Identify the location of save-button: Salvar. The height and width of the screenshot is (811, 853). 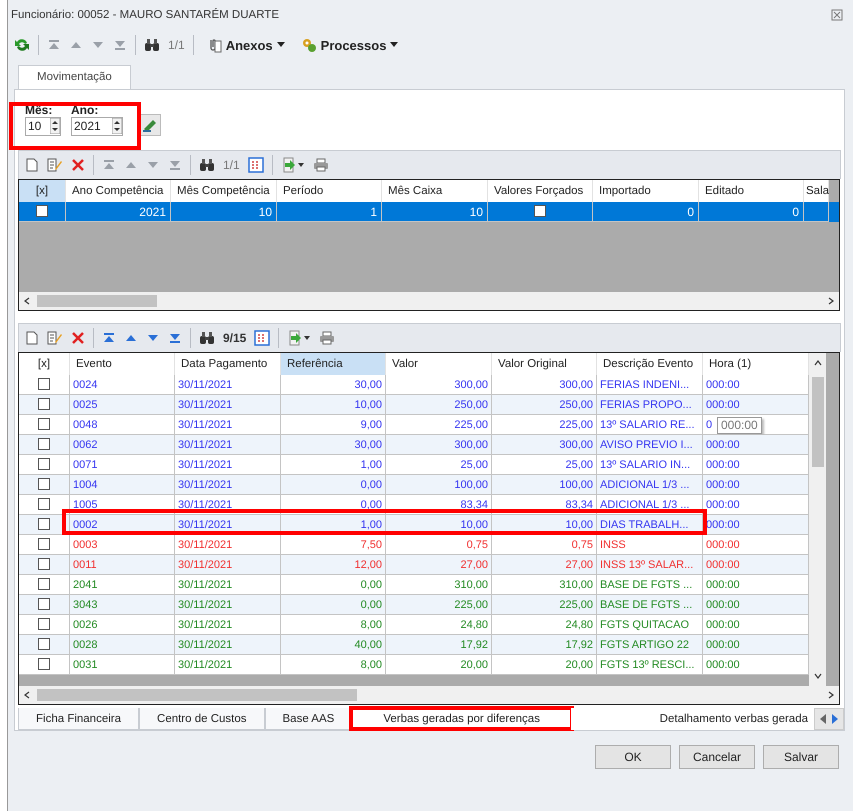
(801, 757).